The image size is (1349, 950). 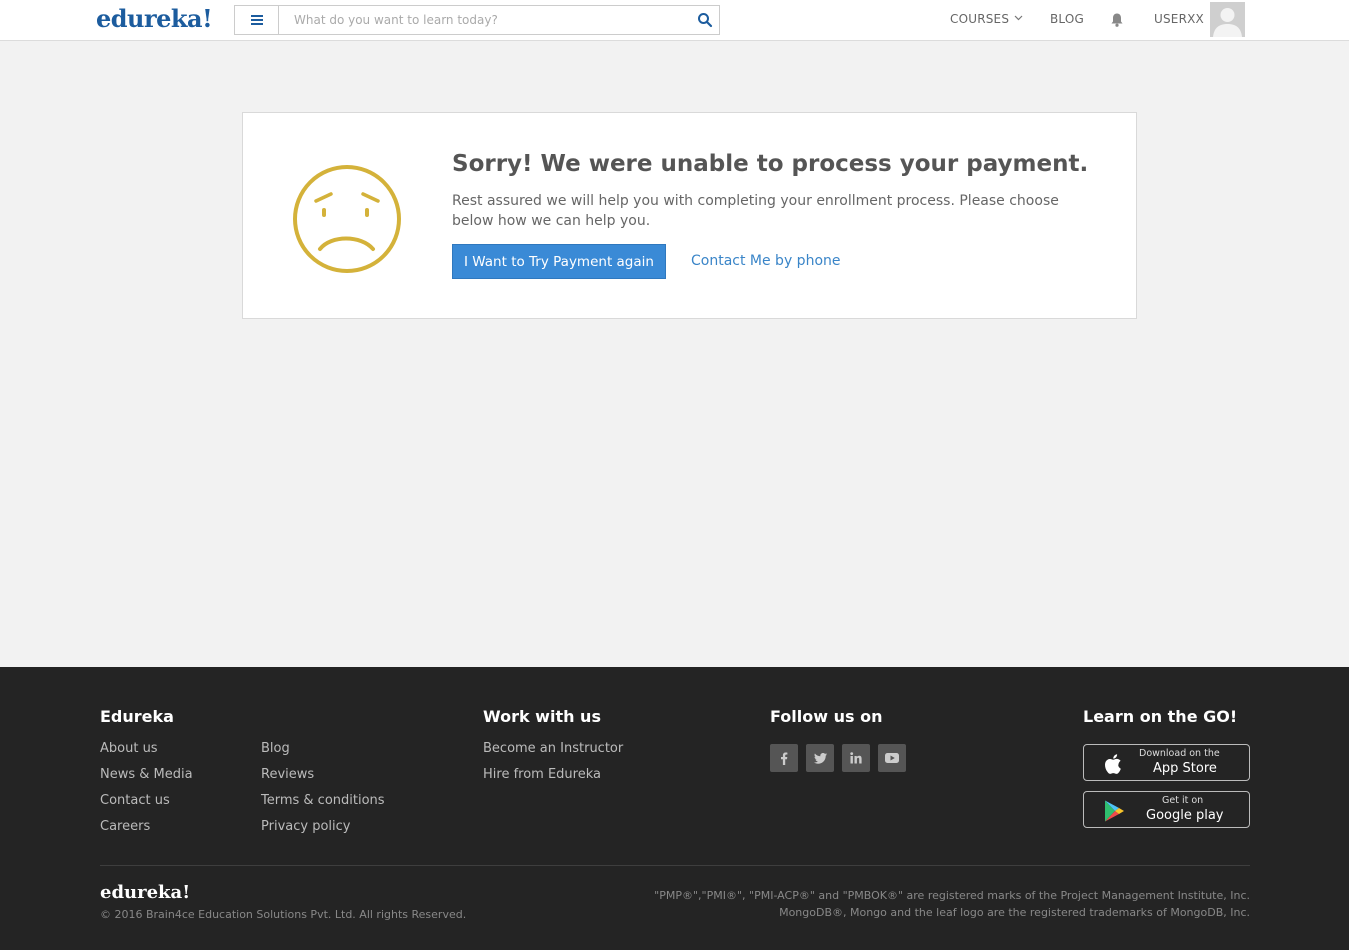 What do you see at coordinates (1179, 753) in the screenshot?
I see `app-store-caption: Download on the` at bounding box center [1179, 753].